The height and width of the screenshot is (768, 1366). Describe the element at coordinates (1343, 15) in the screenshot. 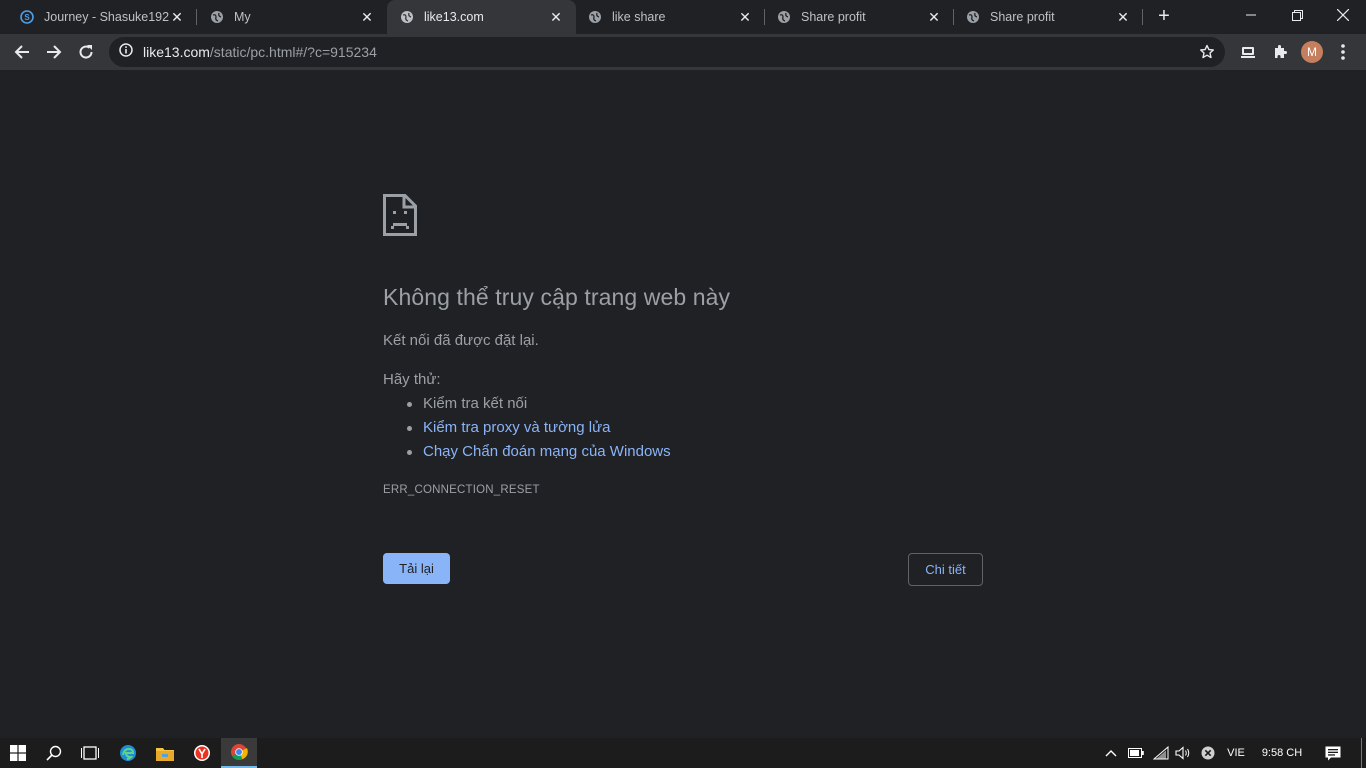

I see `window-close-icon` at that location.